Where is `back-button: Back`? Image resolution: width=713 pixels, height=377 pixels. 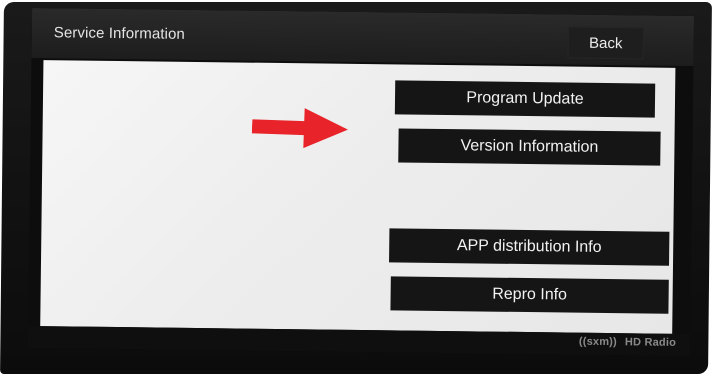
back-button: Back is located at coordinates (605, 43).